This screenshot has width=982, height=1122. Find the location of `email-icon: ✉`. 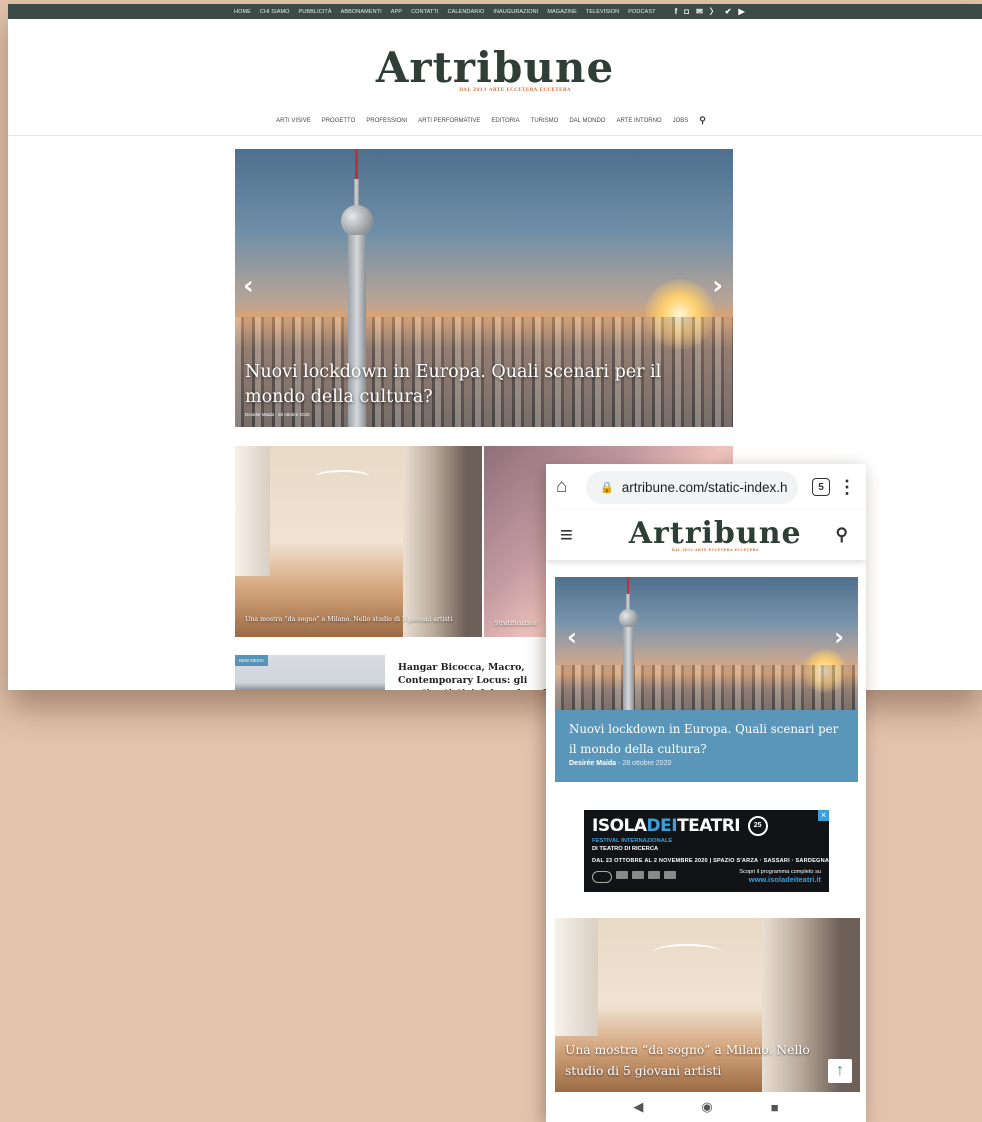

email-icon: ✉ is located at coordinates (699, 11).